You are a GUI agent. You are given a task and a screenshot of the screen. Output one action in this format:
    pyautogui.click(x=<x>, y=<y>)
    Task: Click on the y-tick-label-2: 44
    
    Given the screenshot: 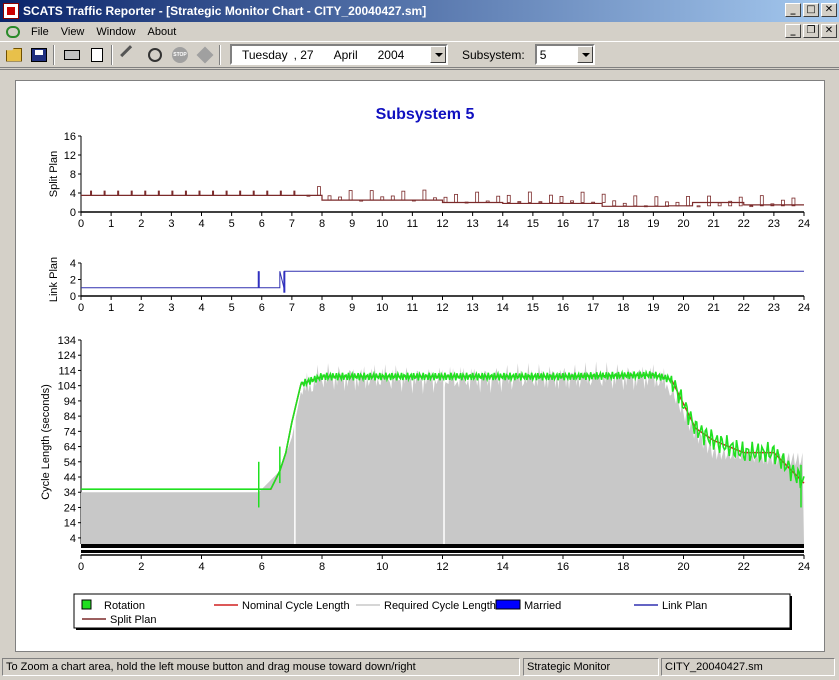 What is the action you would take?
    pyautogui.click(x=70, y=478)
    